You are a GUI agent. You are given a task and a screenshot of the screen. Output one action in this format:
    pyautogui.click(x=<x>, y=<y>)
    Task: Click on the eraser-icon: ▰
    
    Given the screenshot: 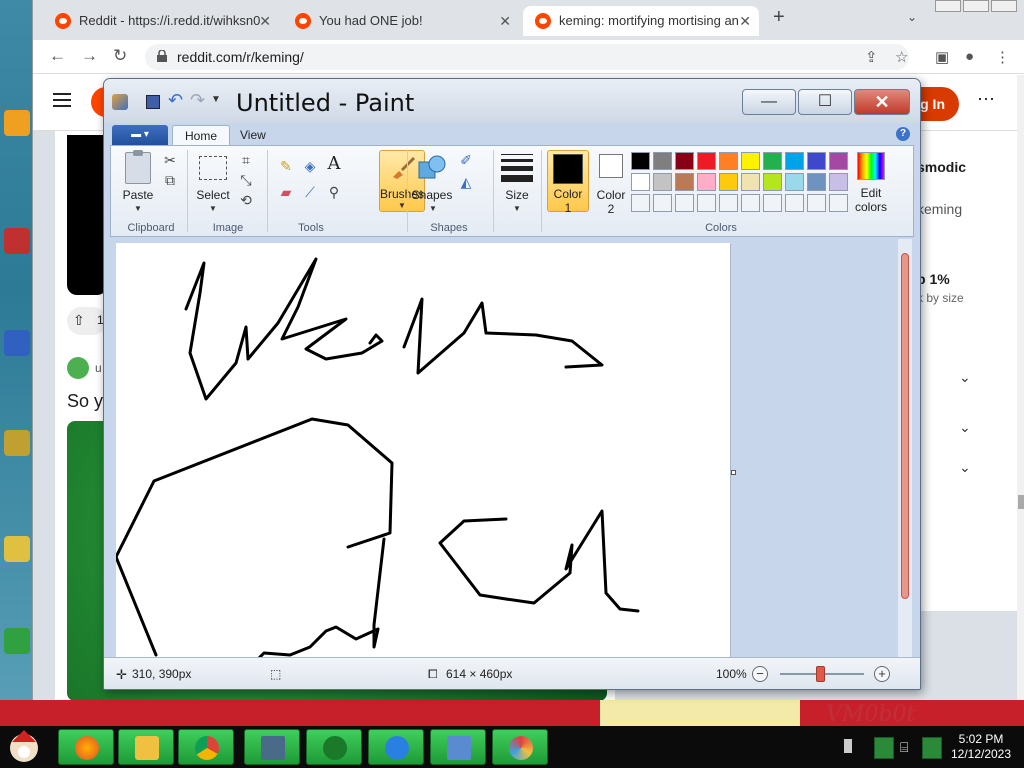 What is the action you would take?
    pyautogui.click(x=286, y=192)
    